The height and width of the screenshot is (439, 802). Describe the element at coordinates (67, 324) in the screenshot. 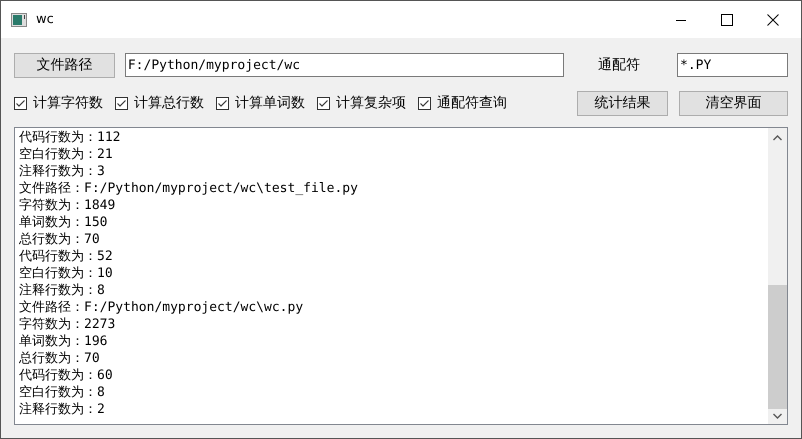

I see `output-line: 字符数为：2273` at that location.